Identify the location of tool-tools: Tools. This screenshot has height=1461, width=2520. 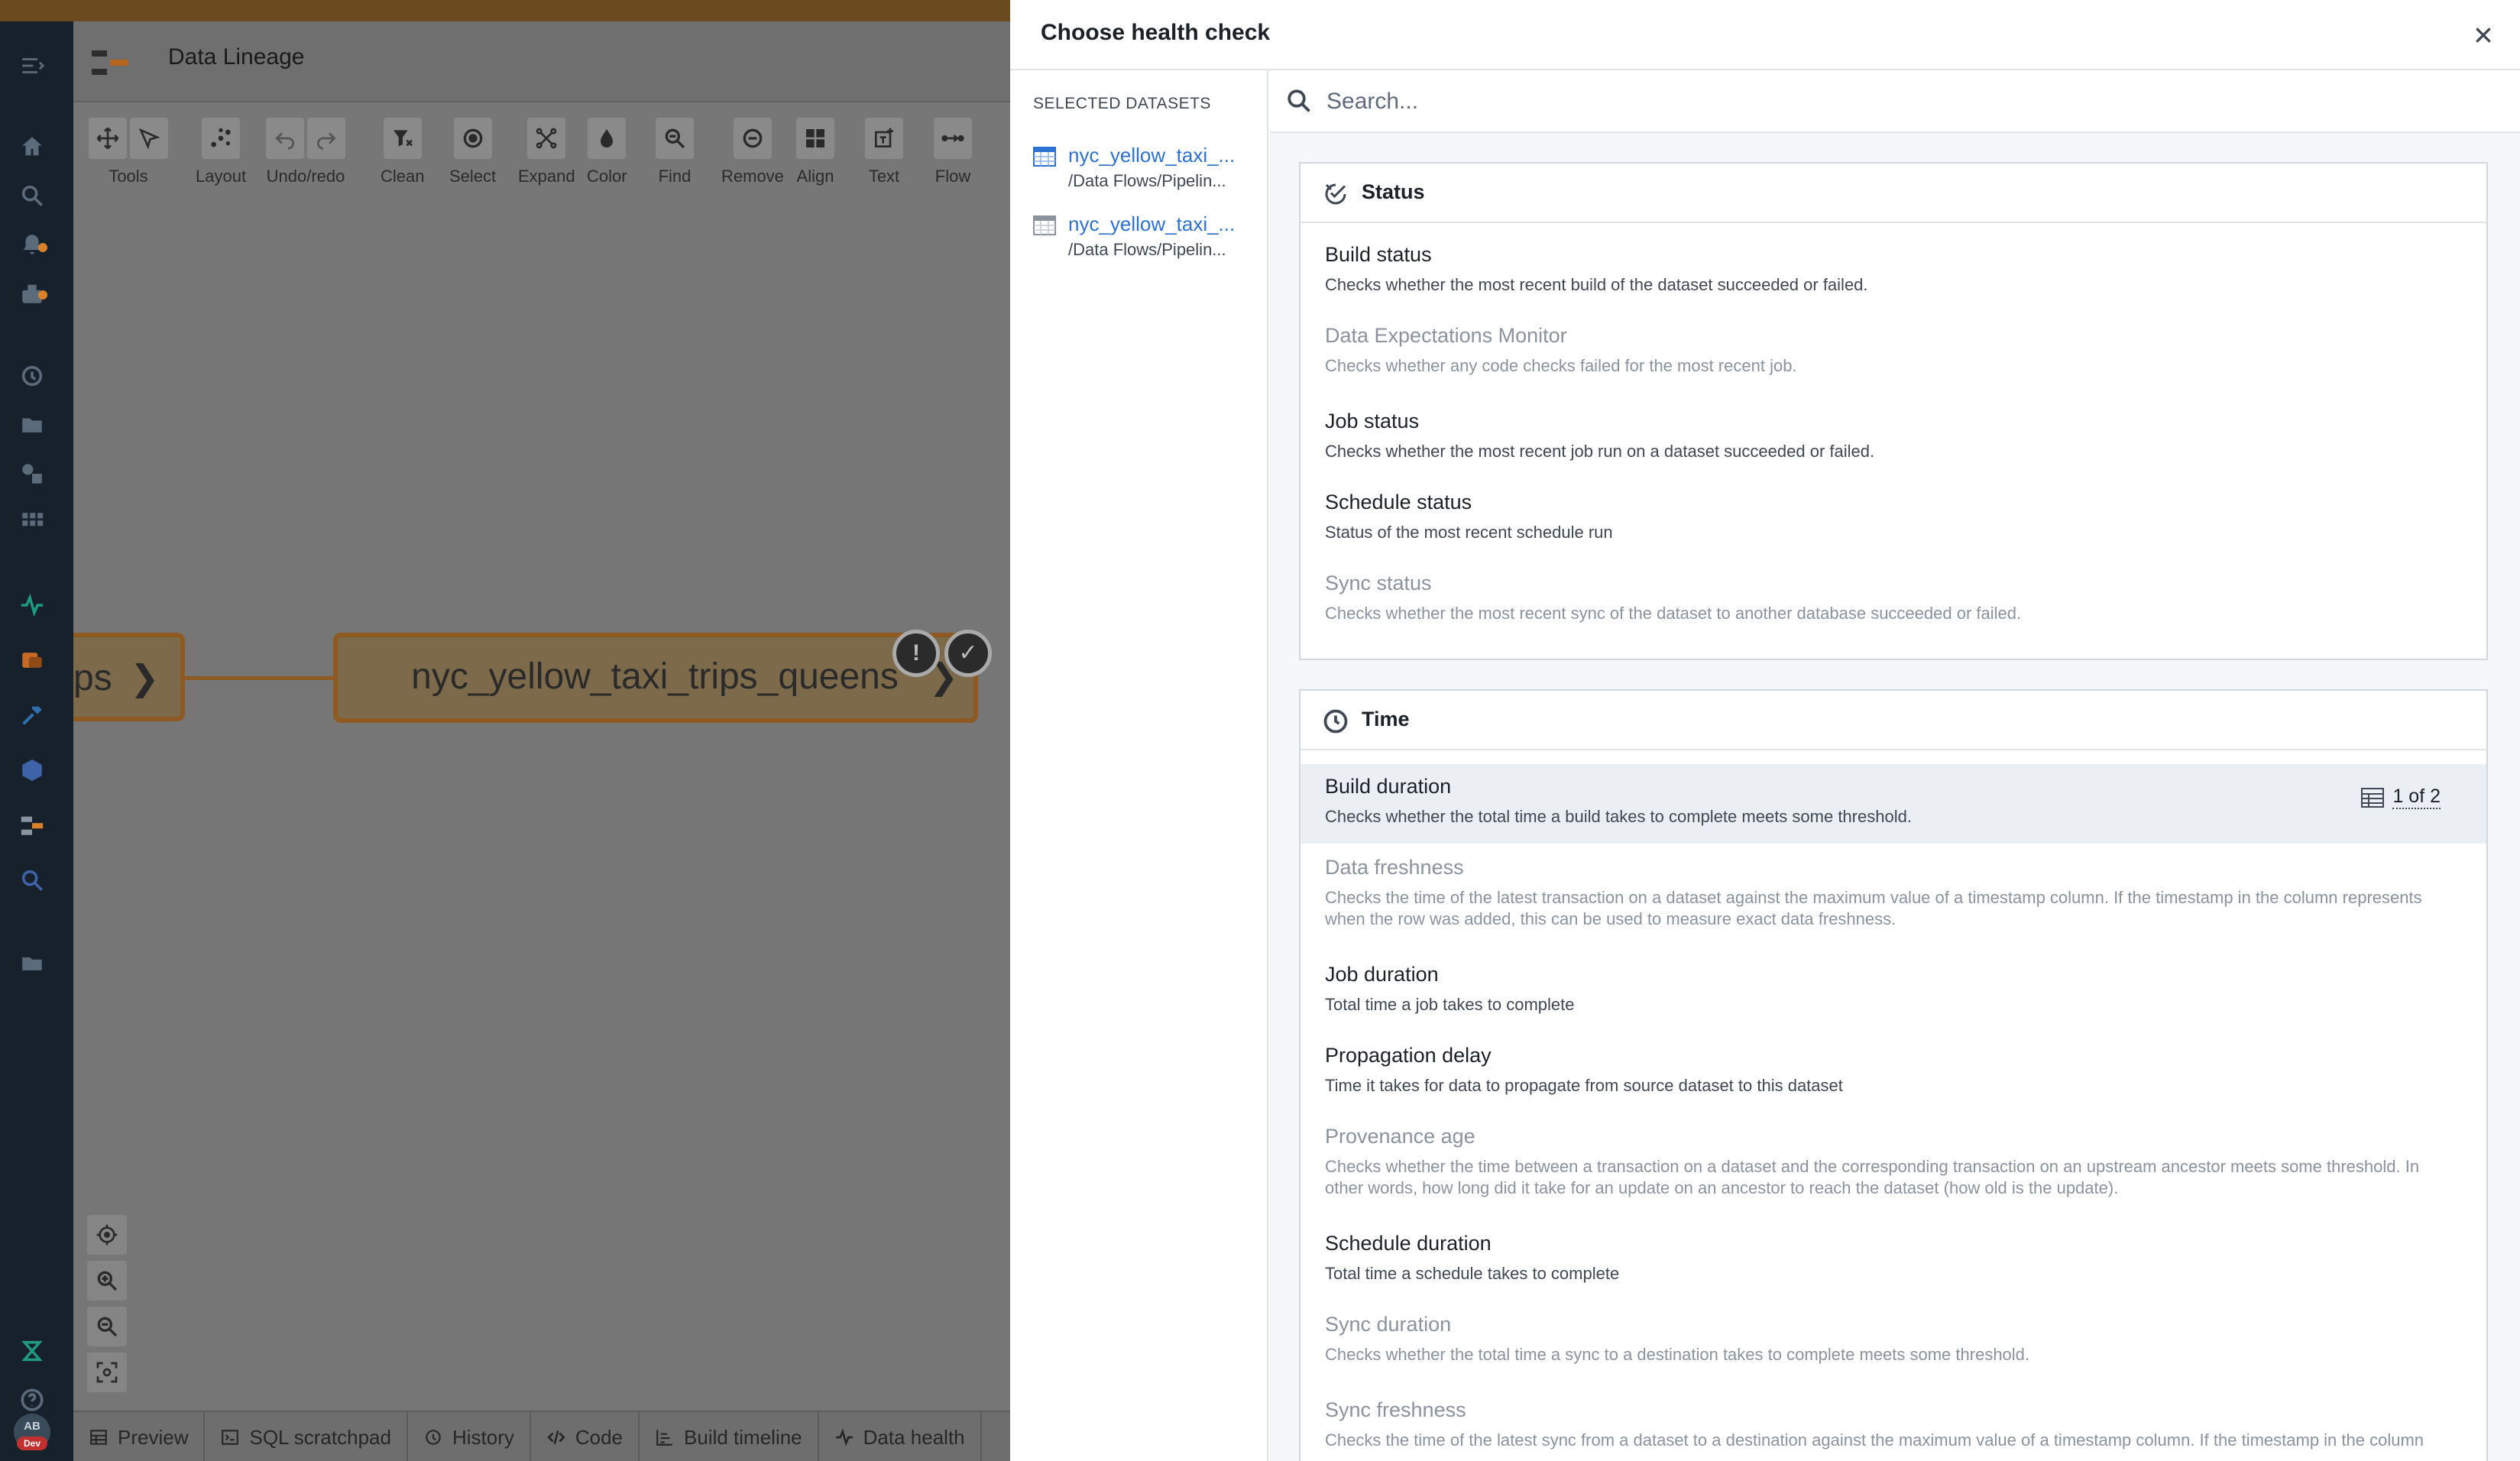
(128, 152).